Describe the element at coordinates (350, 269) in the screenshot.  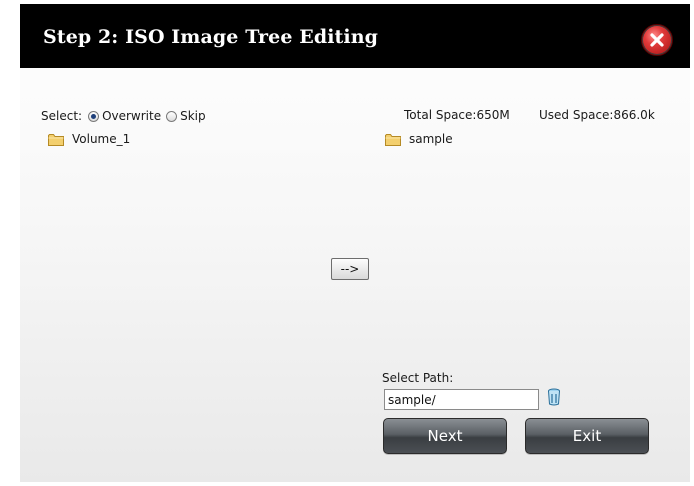
I see `move-to-target-button: -->` at that location.